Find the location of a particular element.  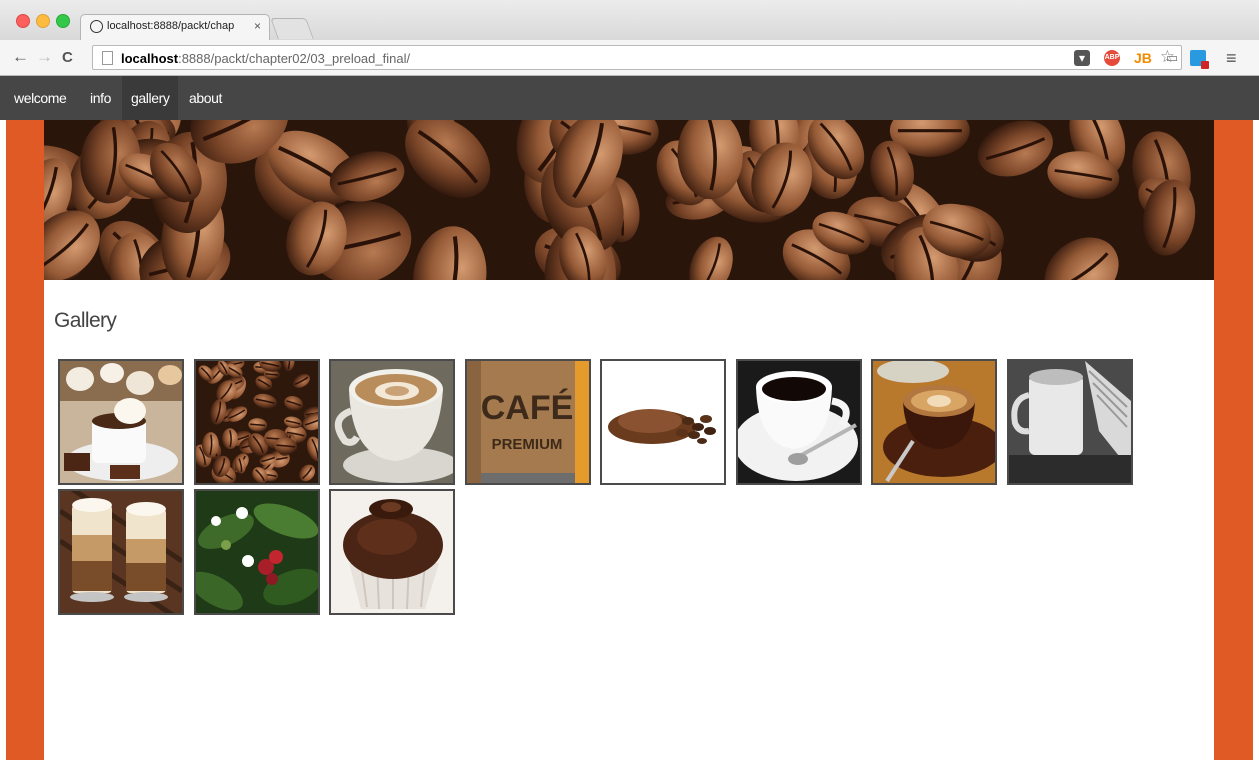

gallery-thumb-coffee-beans is located at coordinates (257, 422).